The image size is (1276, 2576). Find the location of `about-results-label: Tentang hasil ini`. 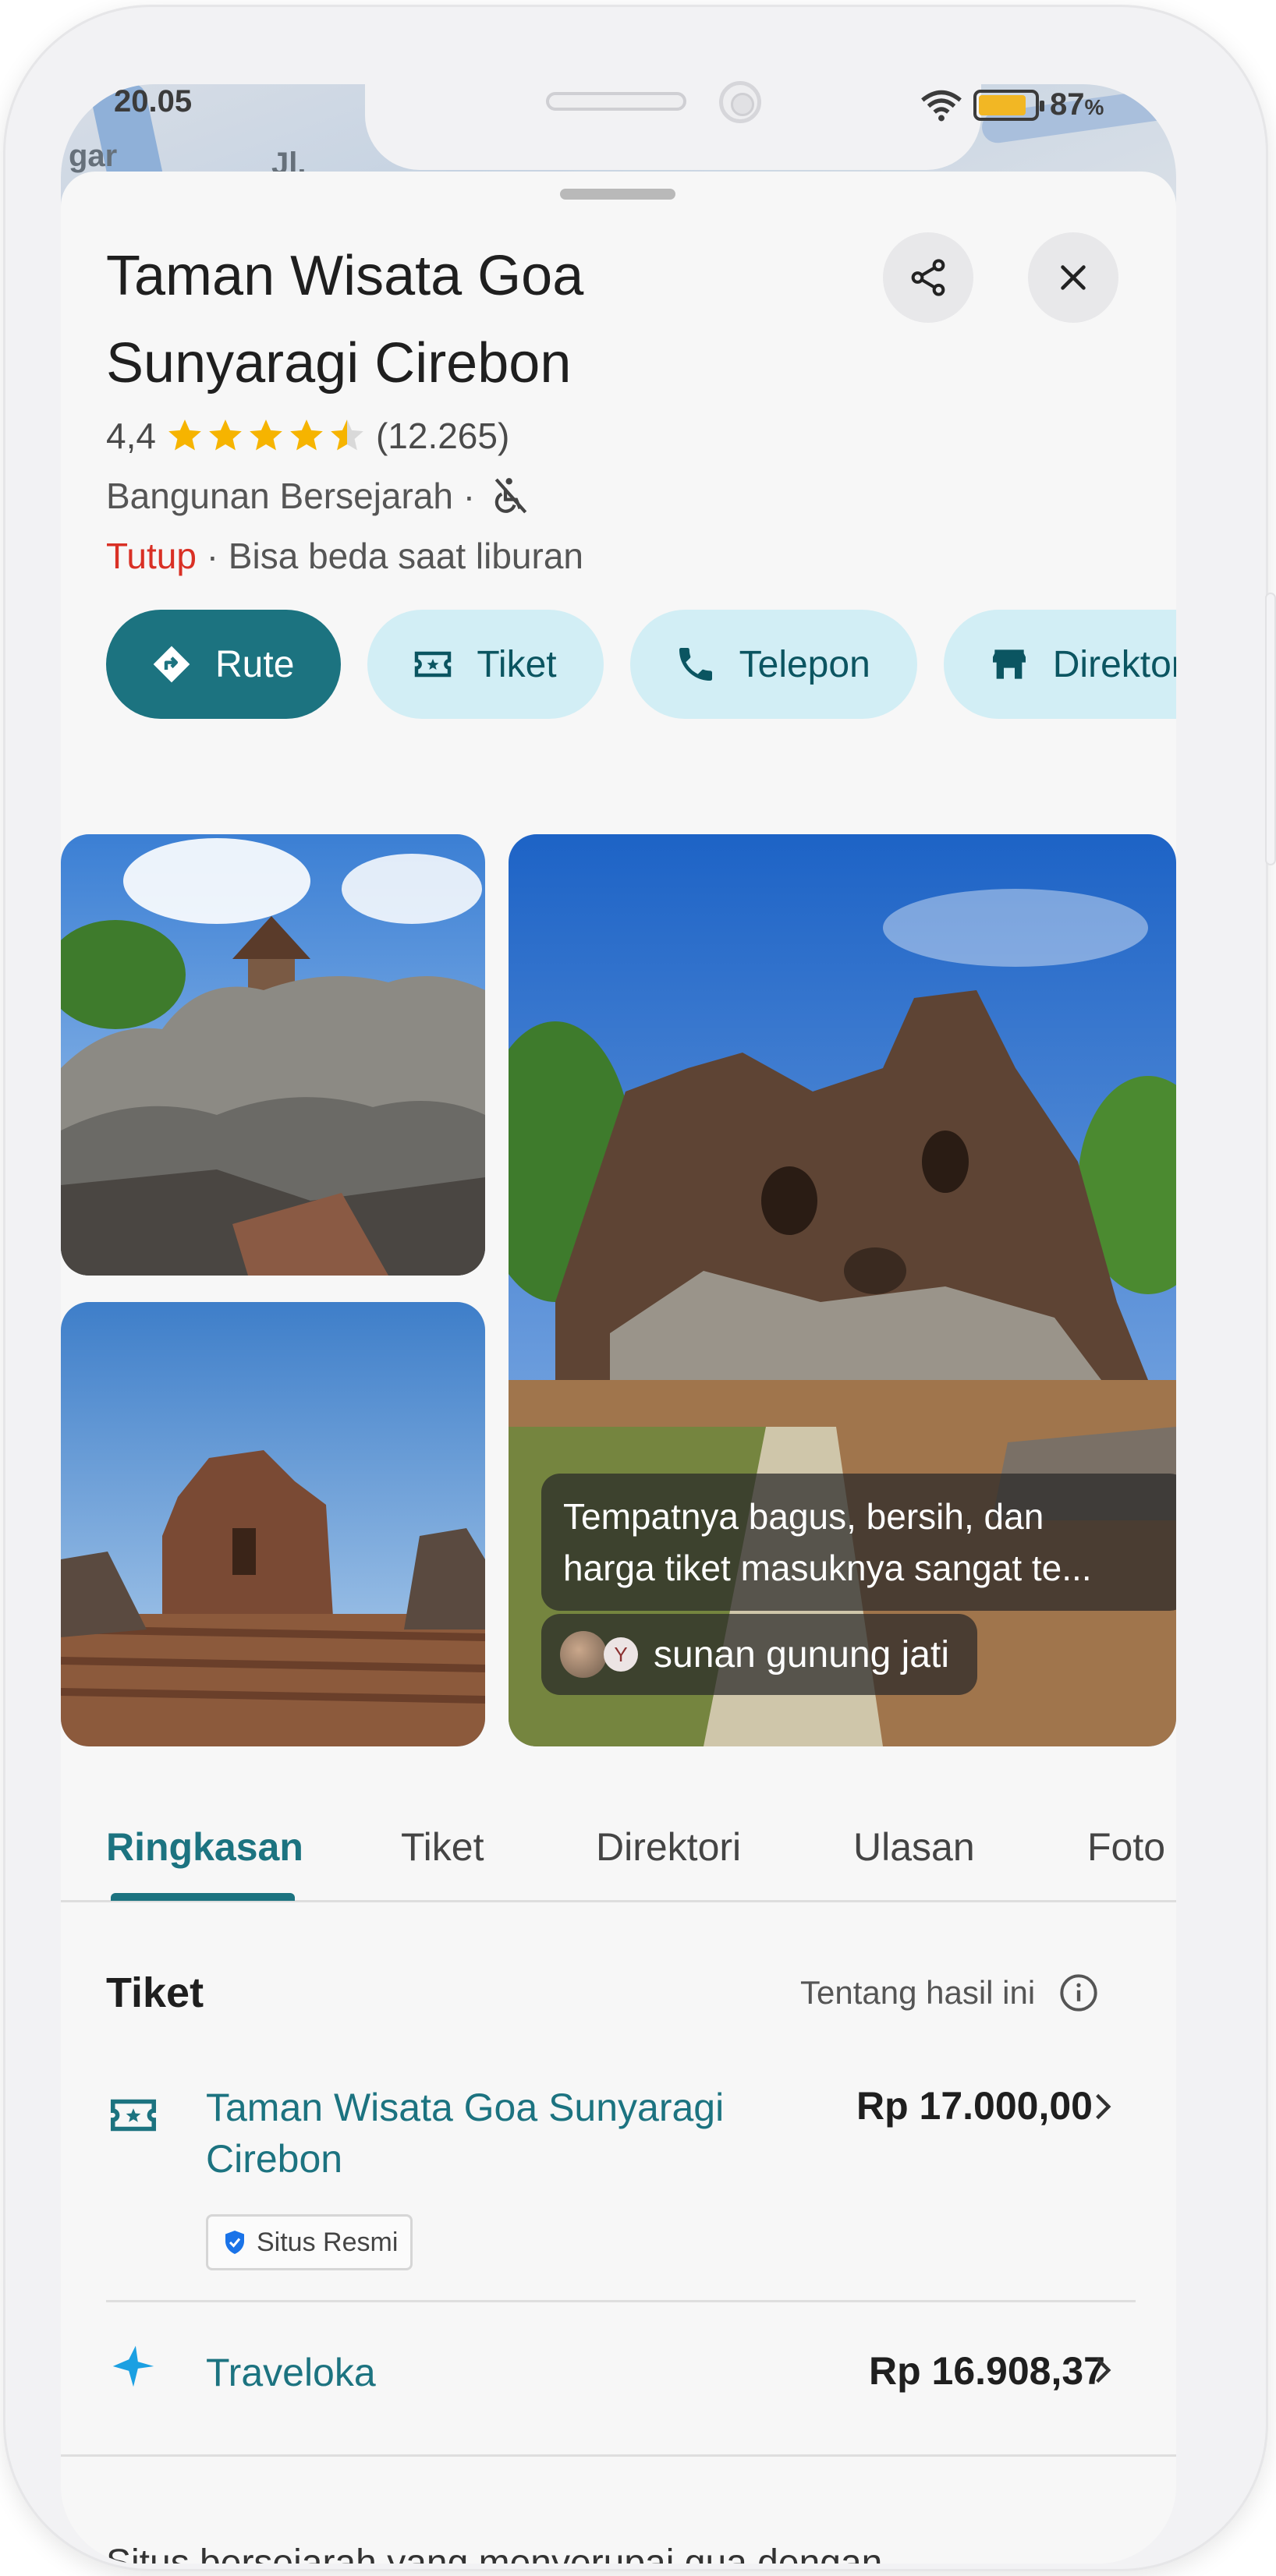

about-results-label: Tentang hasil ini is located at coordinates (918, 1992).